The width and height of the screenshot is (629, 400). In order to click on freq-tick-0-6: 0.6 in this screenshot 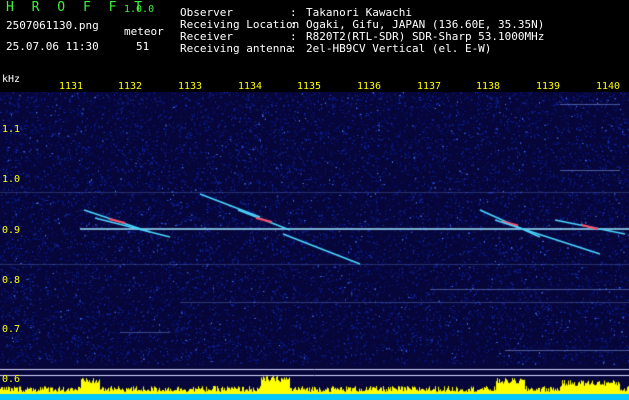, I will do `click(11, 379)`.